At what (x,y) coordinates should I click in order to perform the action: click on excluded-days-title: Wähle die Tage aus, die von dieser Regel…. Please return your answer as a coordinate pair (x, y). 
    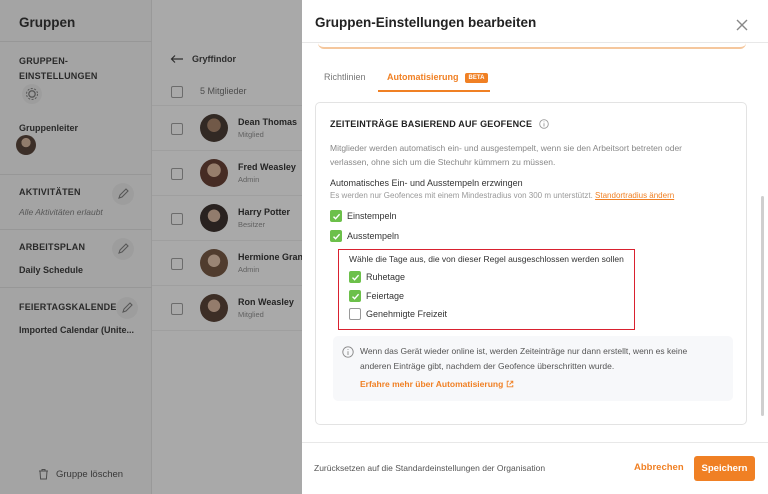
    Looking at the image, I should click on (486, 259).